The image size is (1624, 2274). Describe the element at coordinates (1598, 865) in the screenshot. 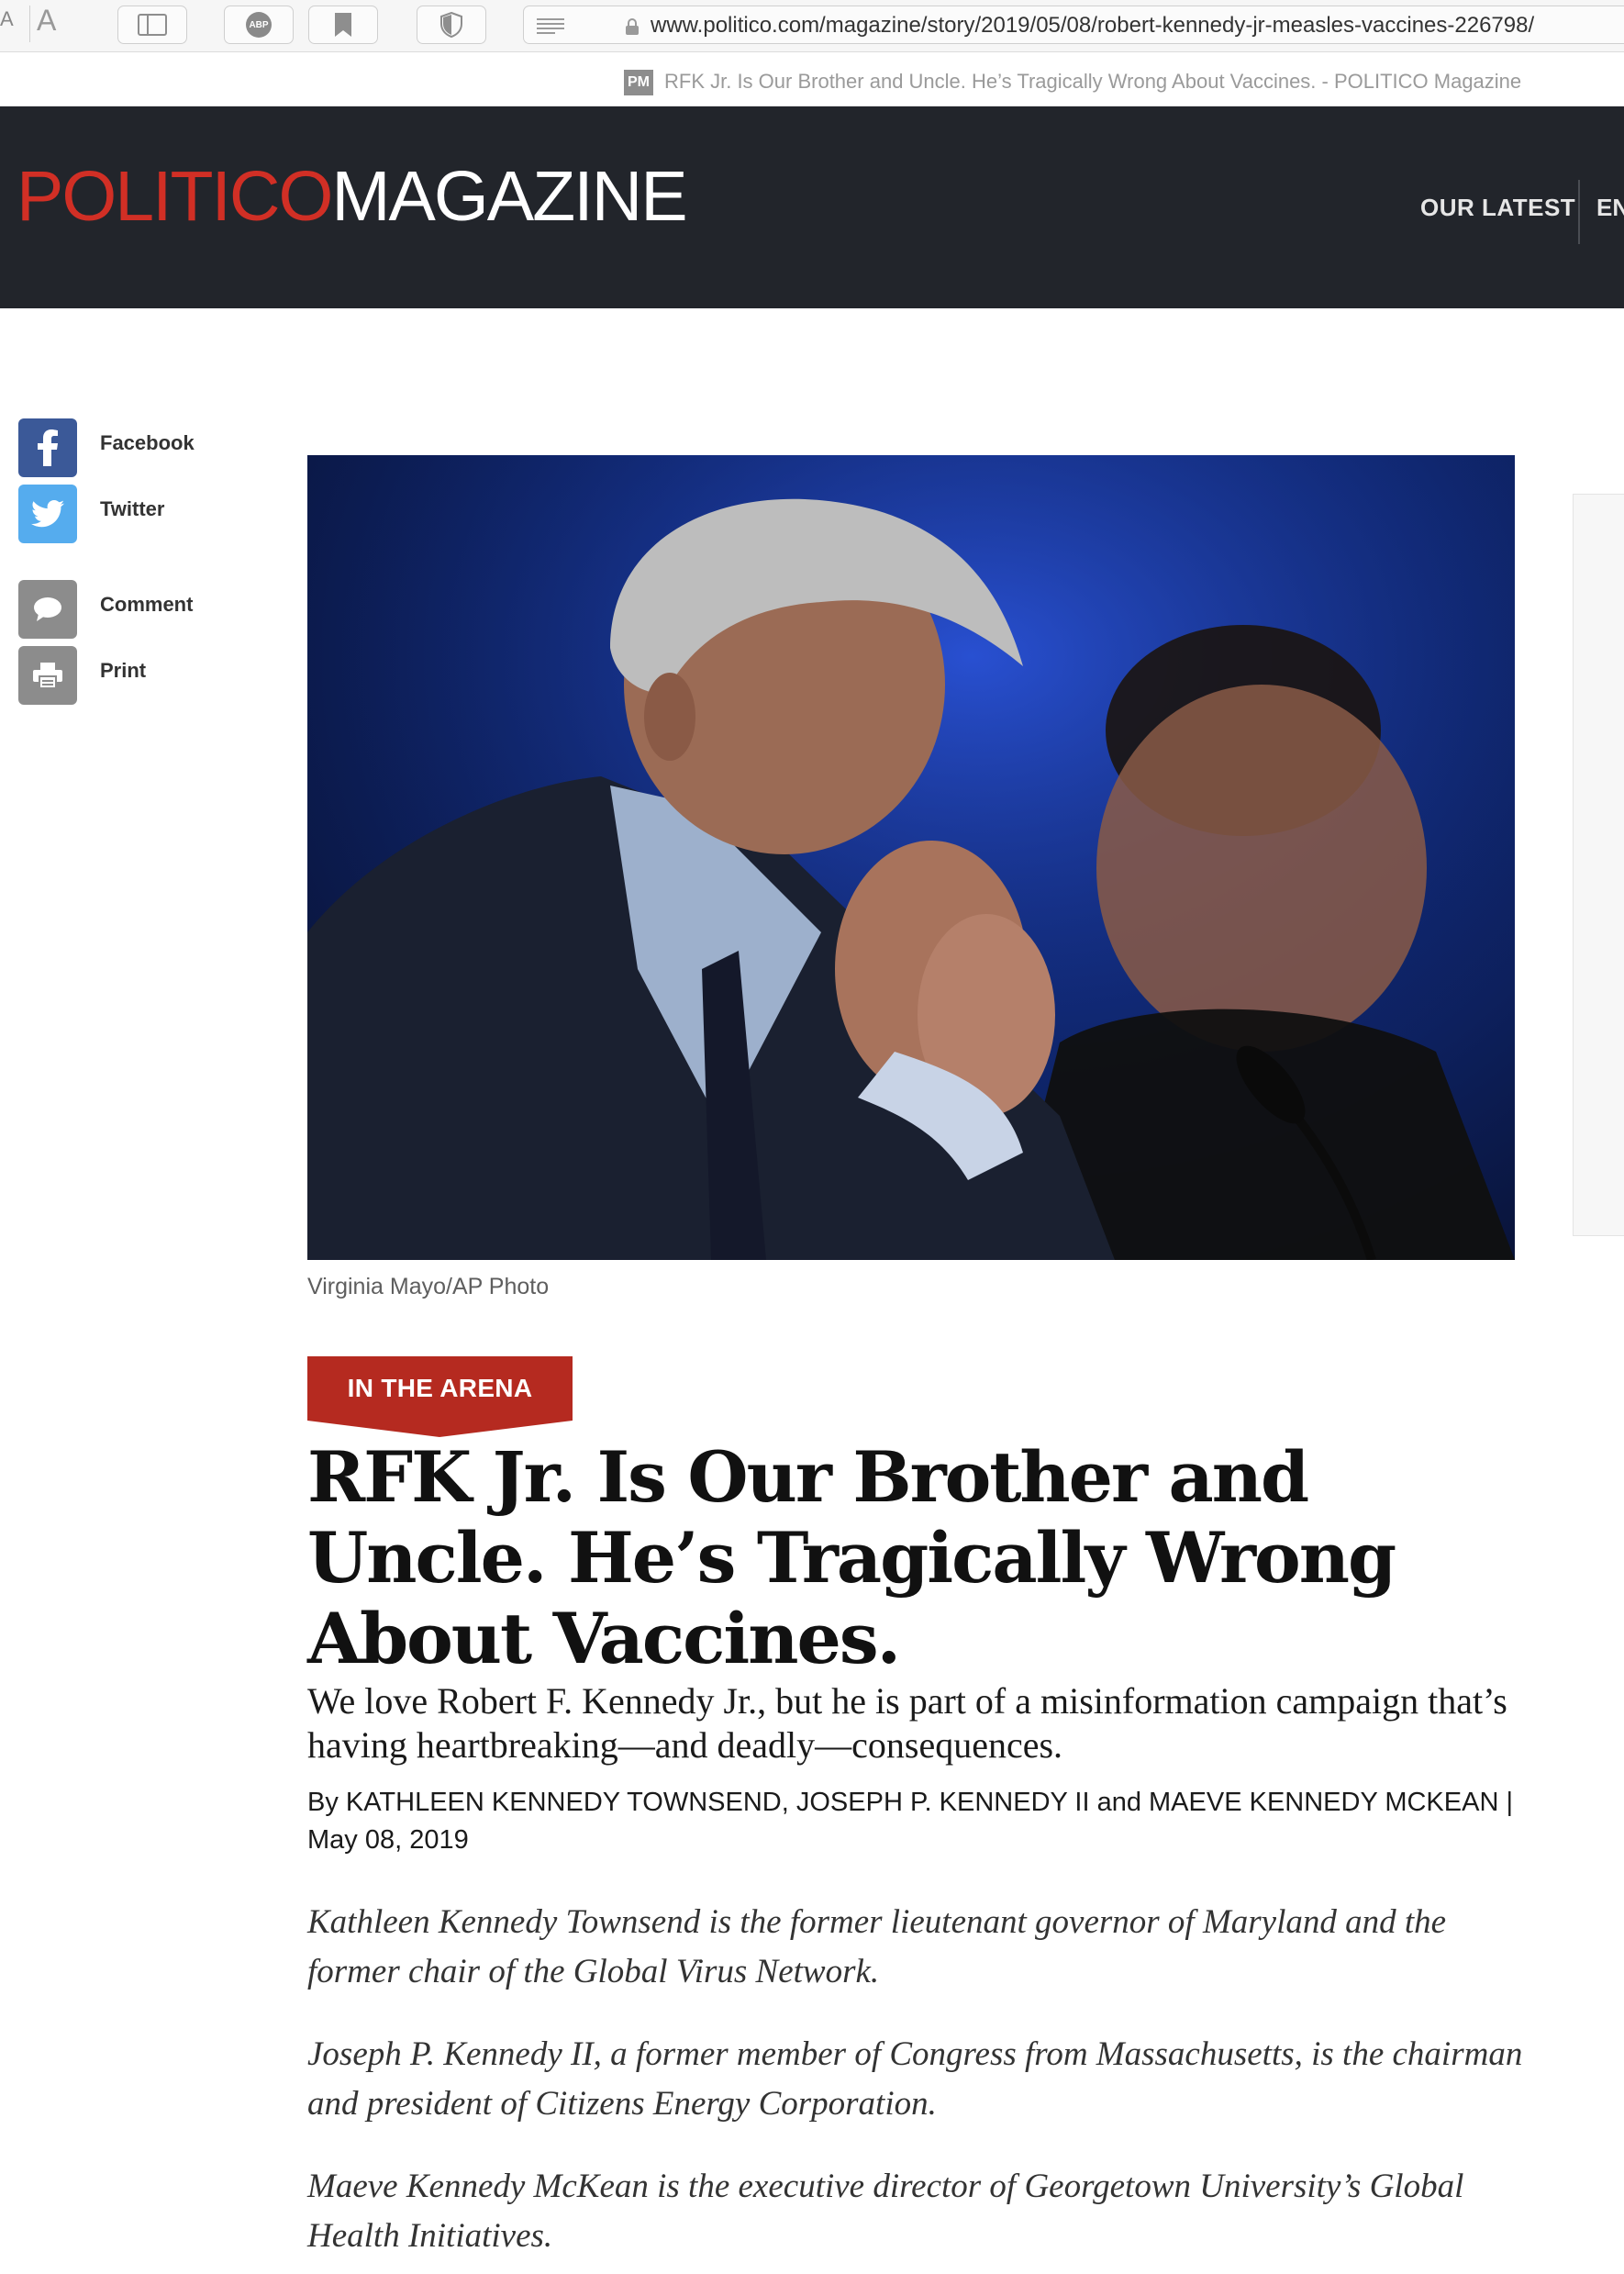

I see `ad-sidebar` at that location.